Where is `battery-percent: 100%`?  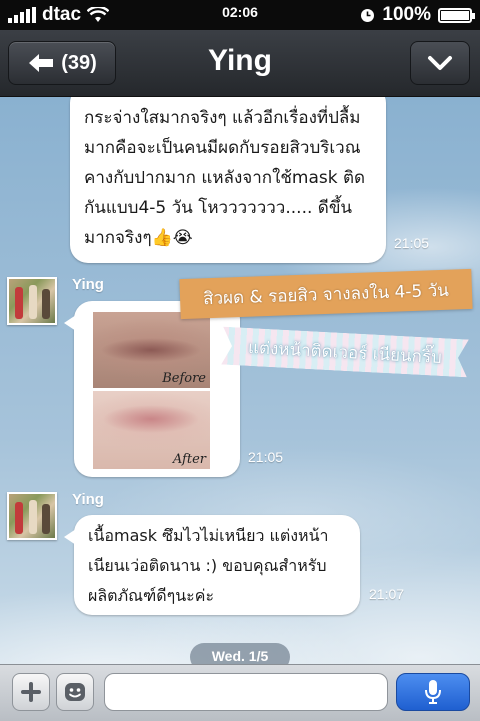
battery-percent: 100% is located at coordinates (406, 14).